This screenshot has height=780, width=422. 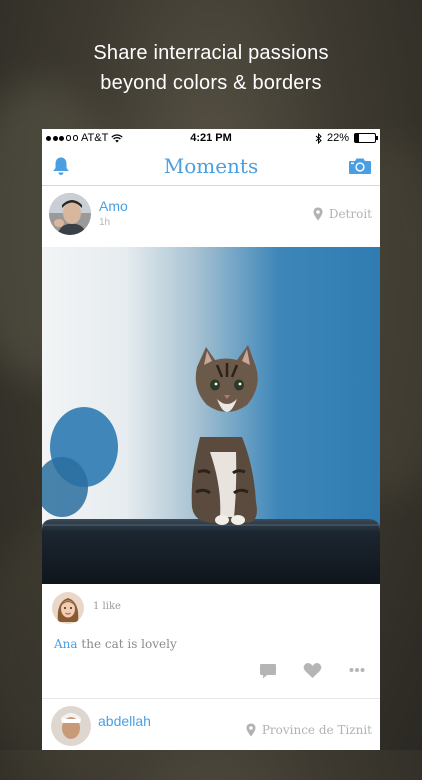 I want to click on headline-line-1: Share interracial passions, so click(x=211, y=53).